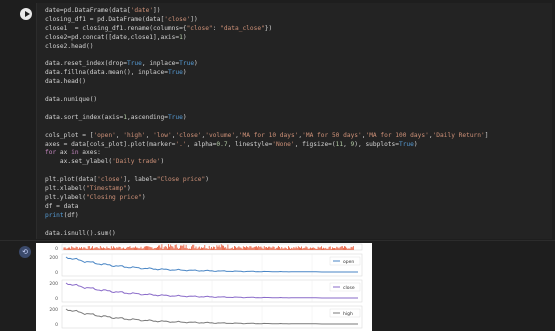 The image size is (555, 331). I want to click on code-line: data.isnull().sum(), so click(80, 233).